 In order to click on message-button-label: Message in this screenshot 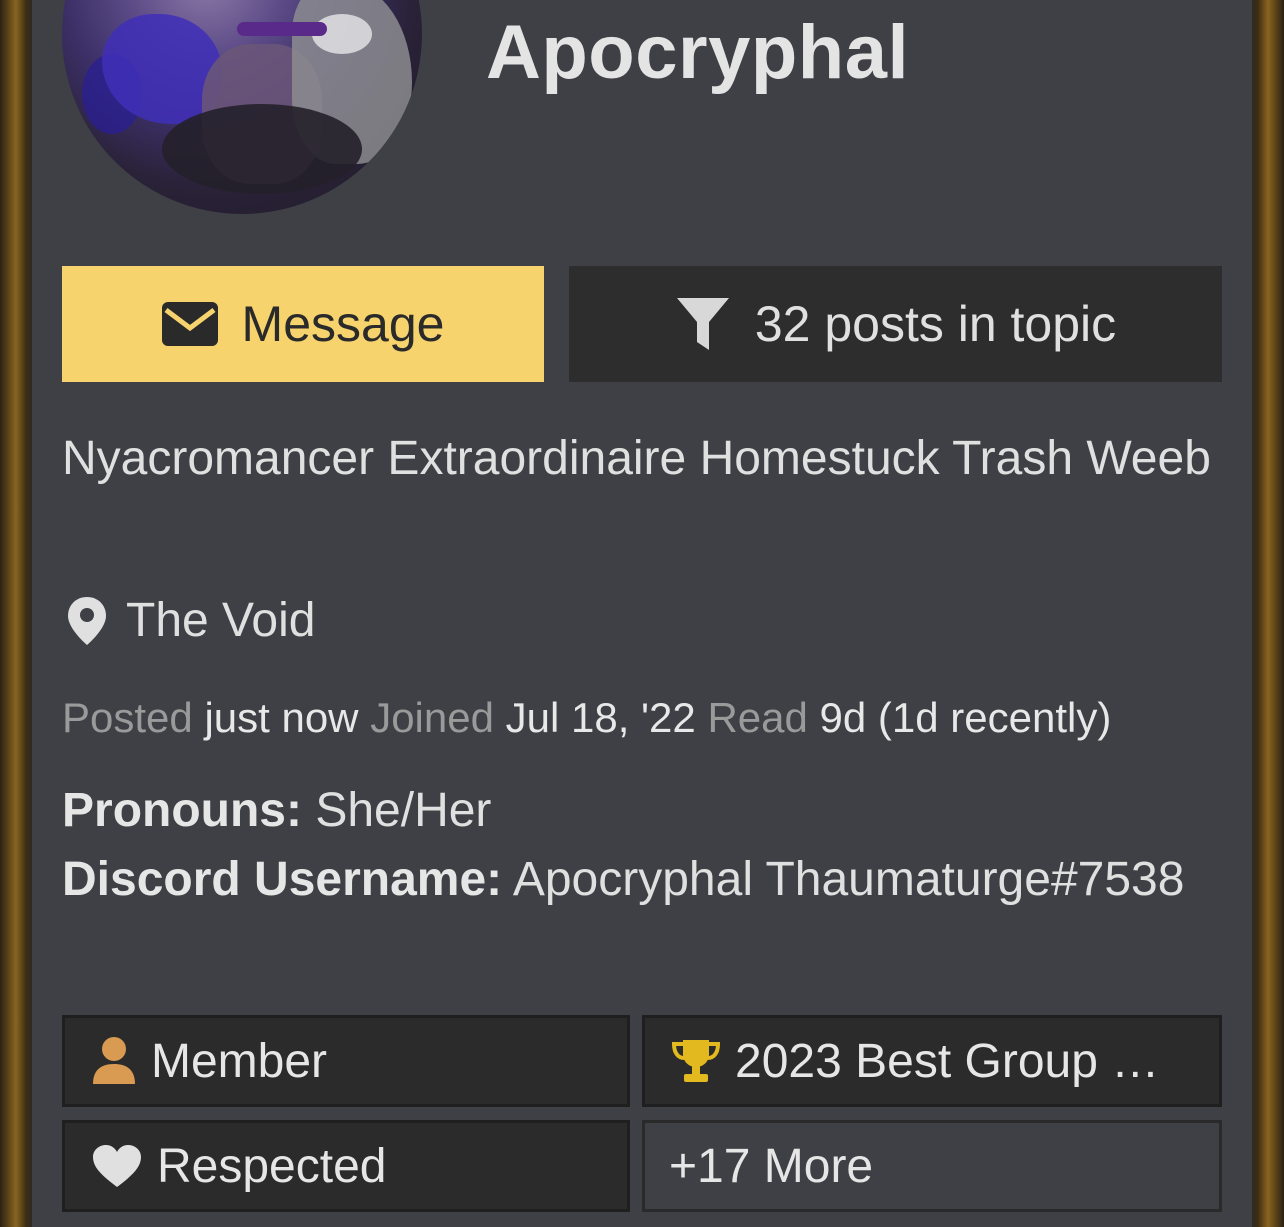, I will do `click(343, 324)`.